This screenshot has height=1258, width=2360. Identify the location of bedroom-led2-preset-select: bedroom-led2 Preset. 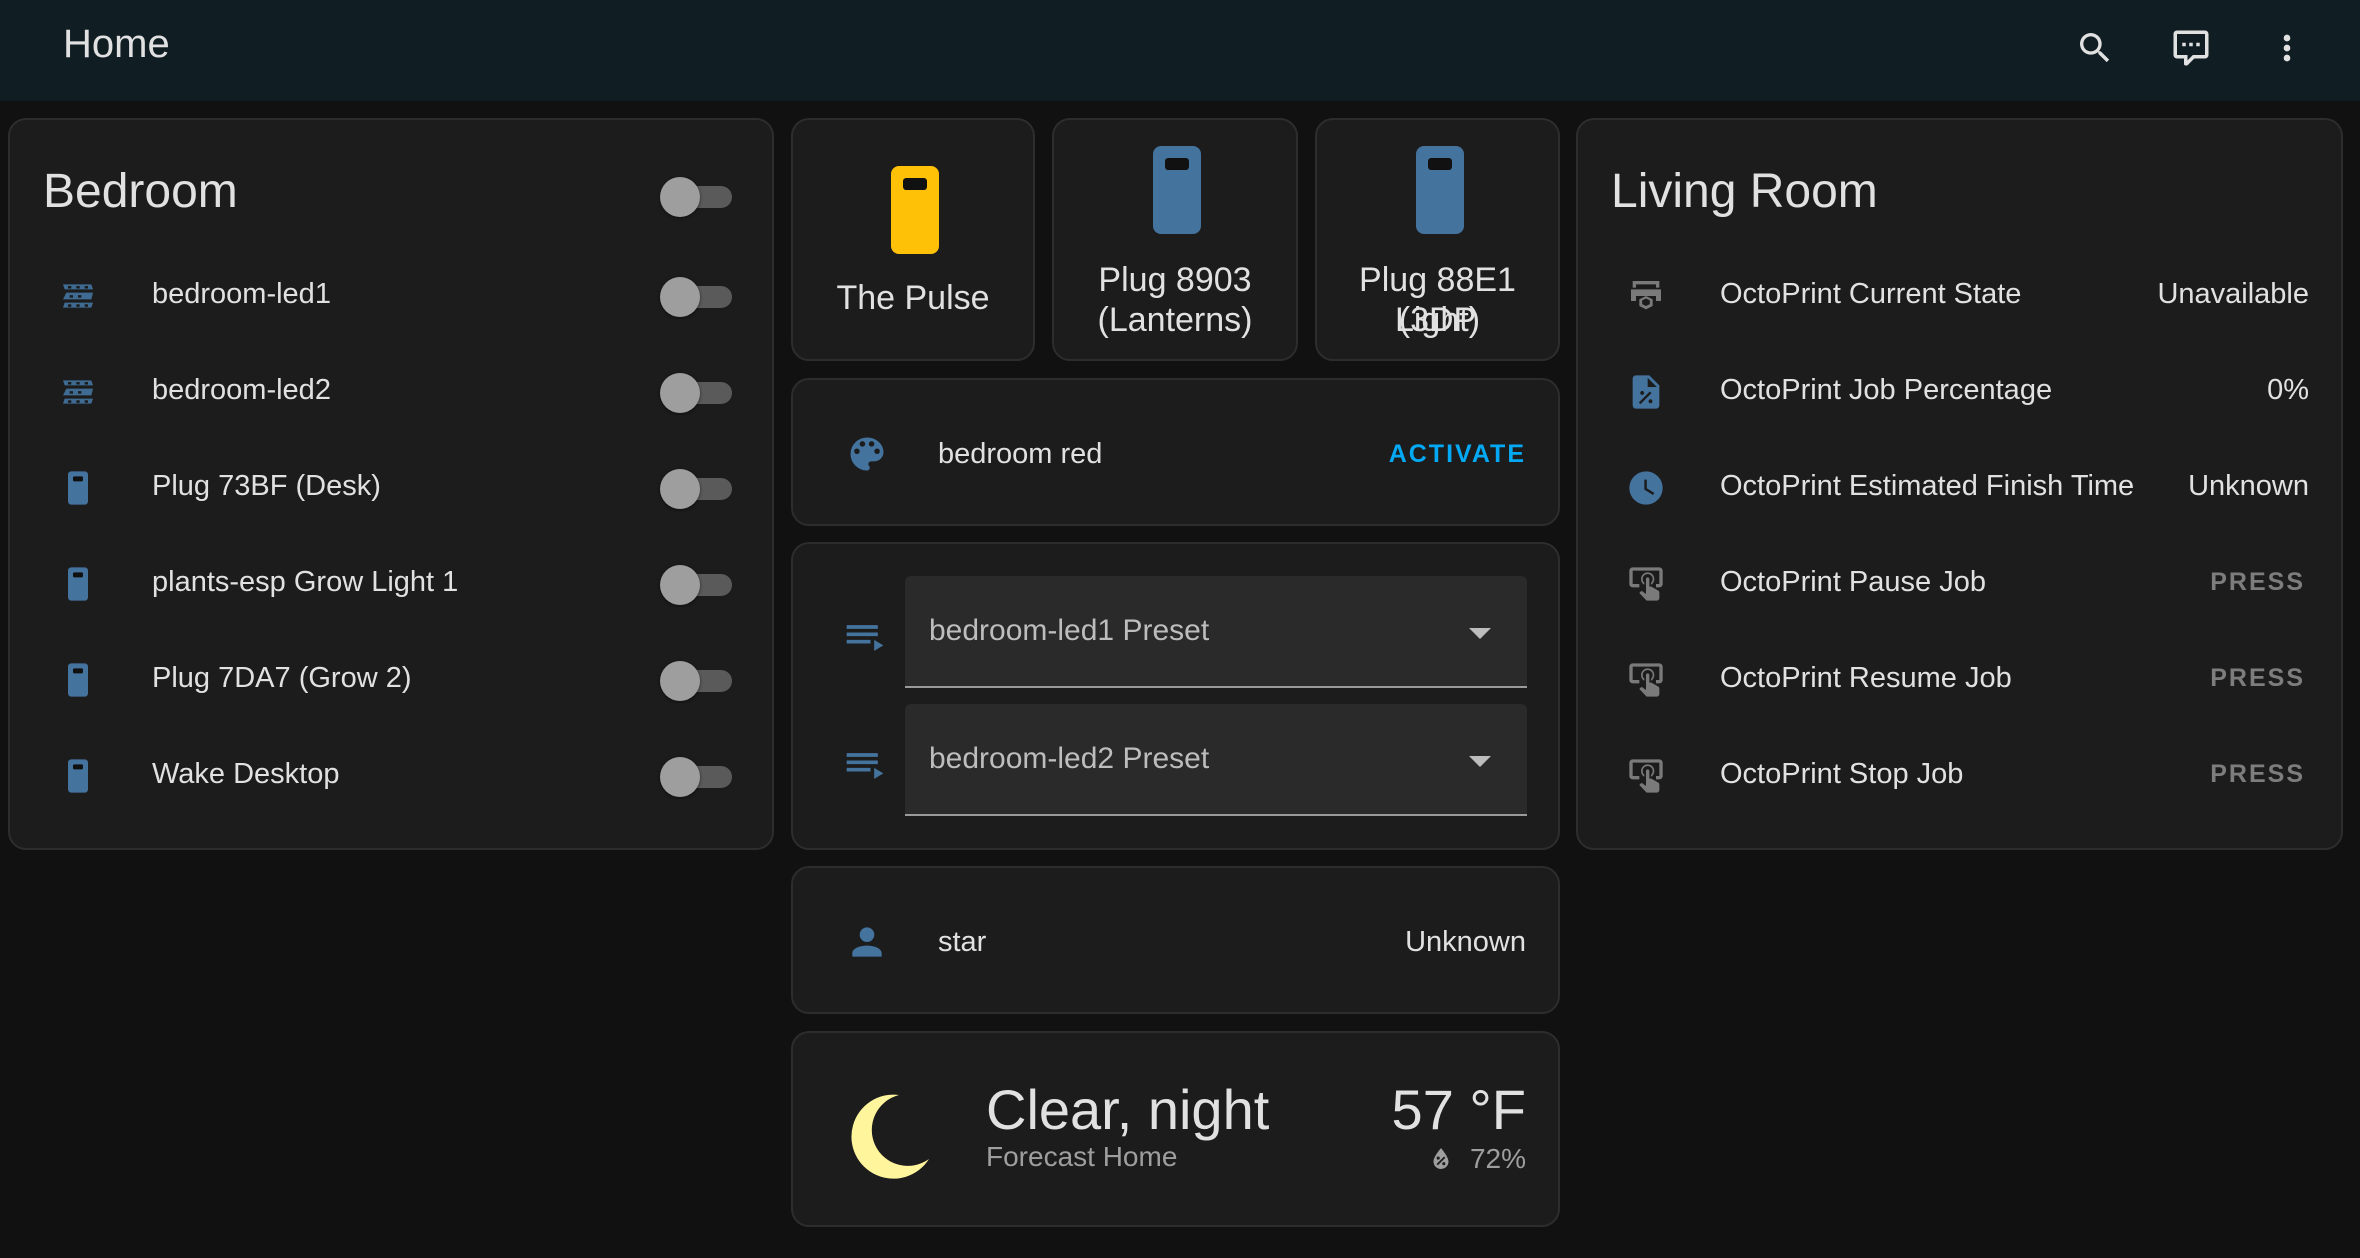
(1216, 760).